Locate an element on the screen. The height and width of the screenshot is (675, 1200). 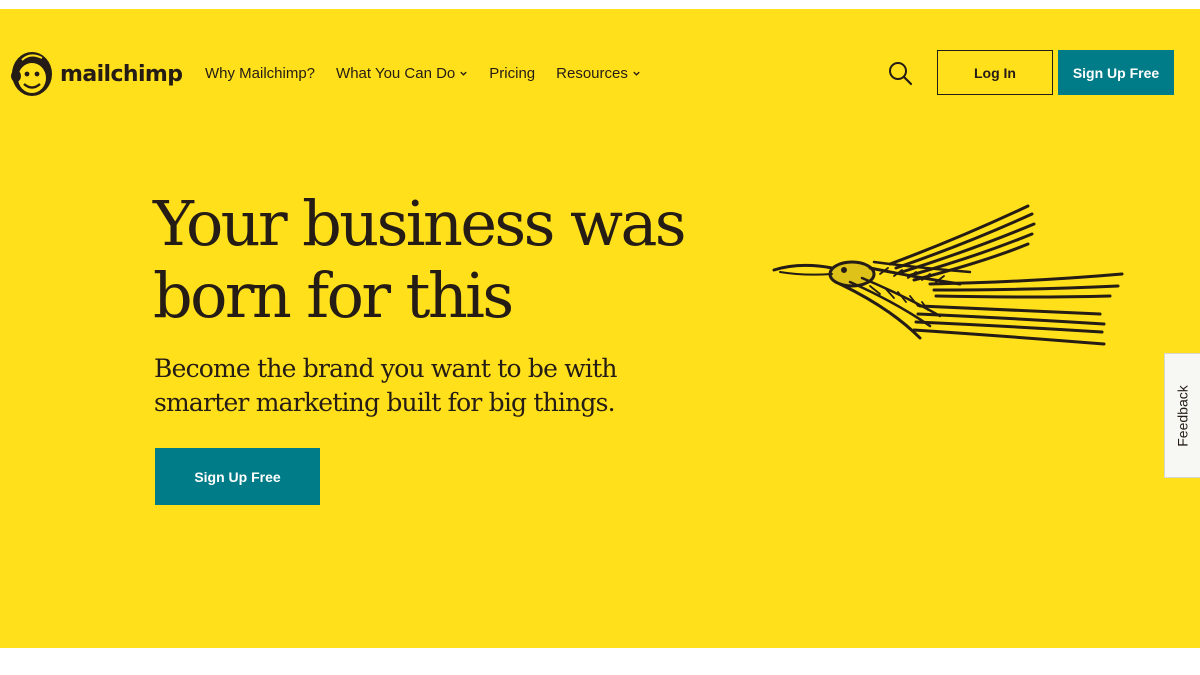
nav-item-label: Why Mailchimp? is located at coordinates (260, 73).